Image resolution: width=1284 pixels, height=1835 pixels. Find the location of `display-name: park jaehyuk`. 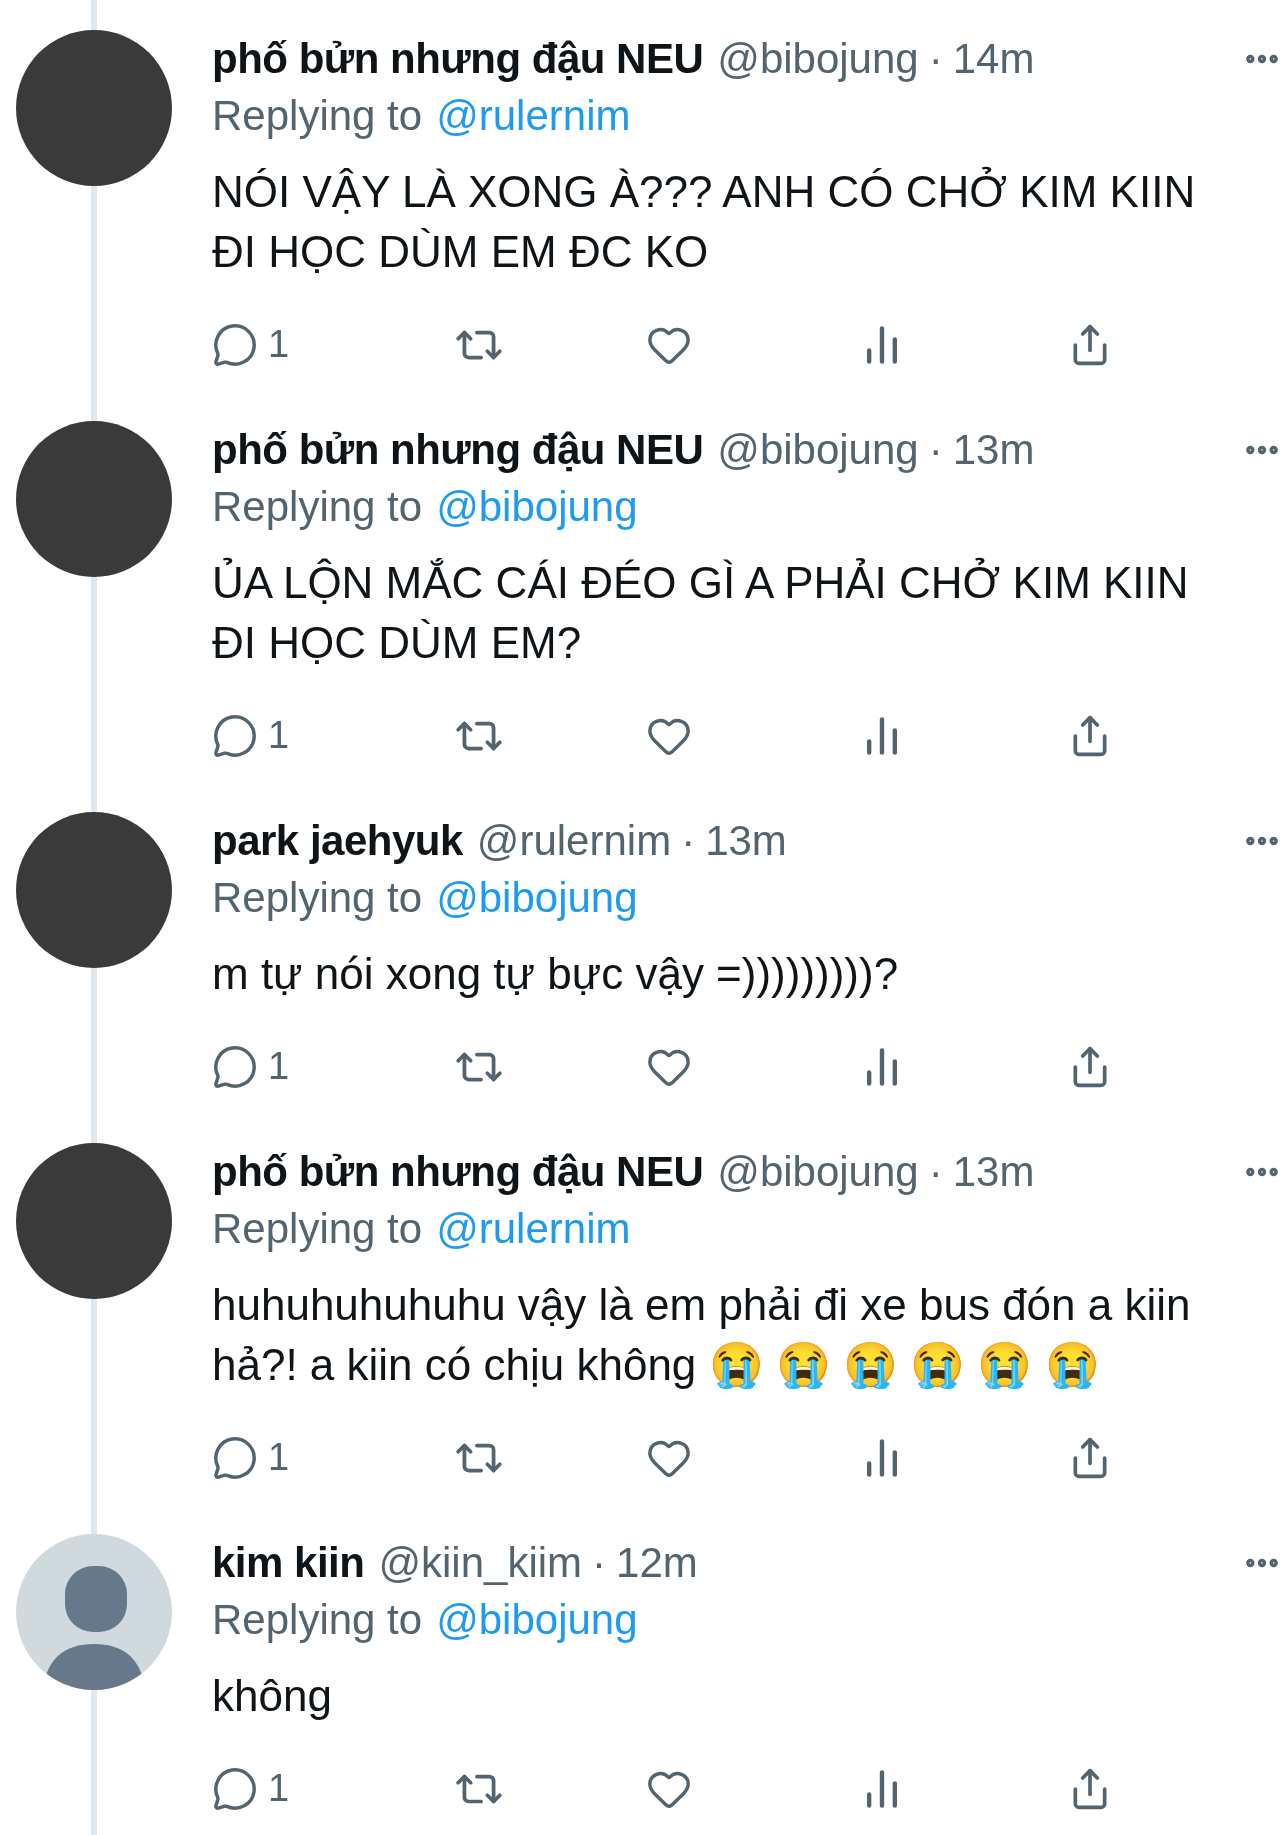

display-name: park jaehyuk is located at coordinates (337, 840).